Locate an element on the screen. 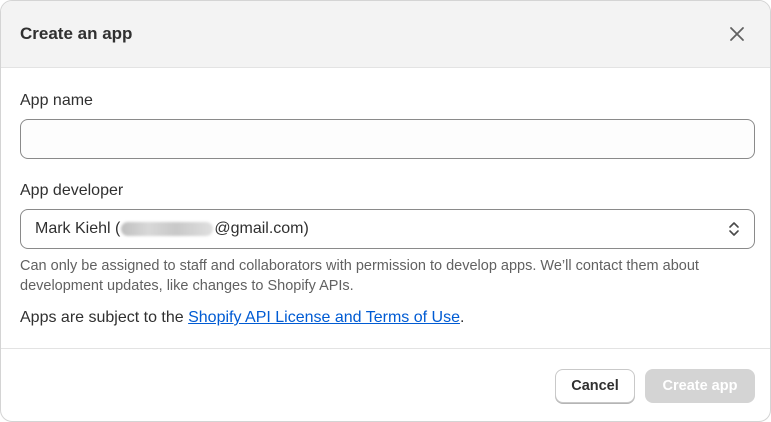 The image size is (771, 422). terms-link: Shopify API License and Terms of Use is located at coordinates (324, 317).